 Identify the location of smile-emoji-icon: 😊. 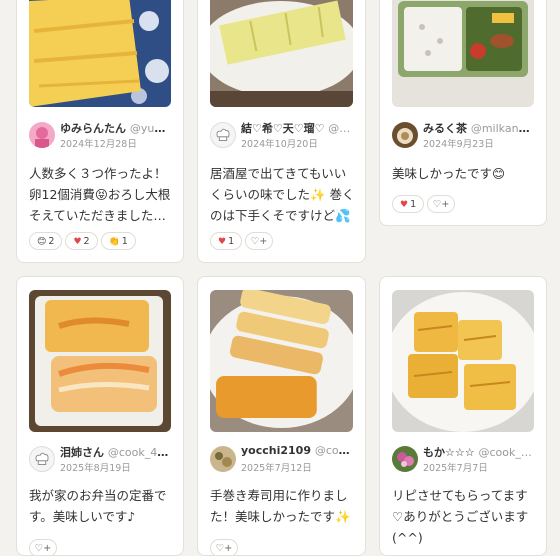
(42, 242).